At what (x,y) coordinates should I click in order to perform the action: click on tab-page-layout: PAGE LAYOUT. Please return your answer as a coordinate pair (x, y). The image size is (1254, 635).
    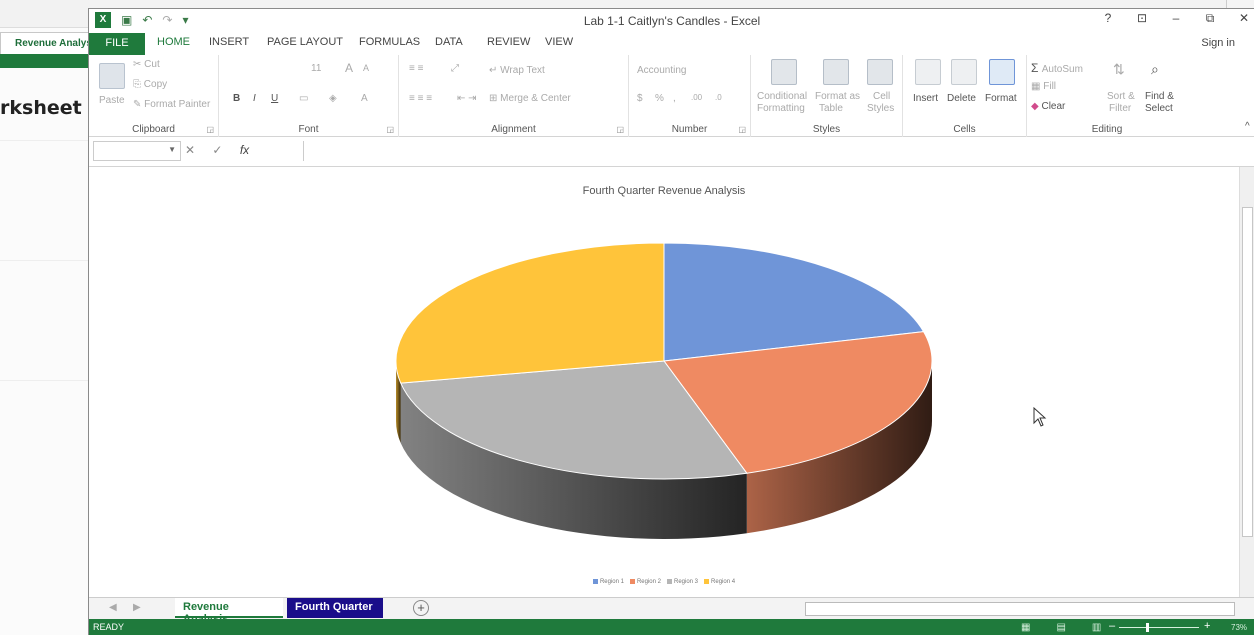
    Looking at the image, I should click on (305, 42).